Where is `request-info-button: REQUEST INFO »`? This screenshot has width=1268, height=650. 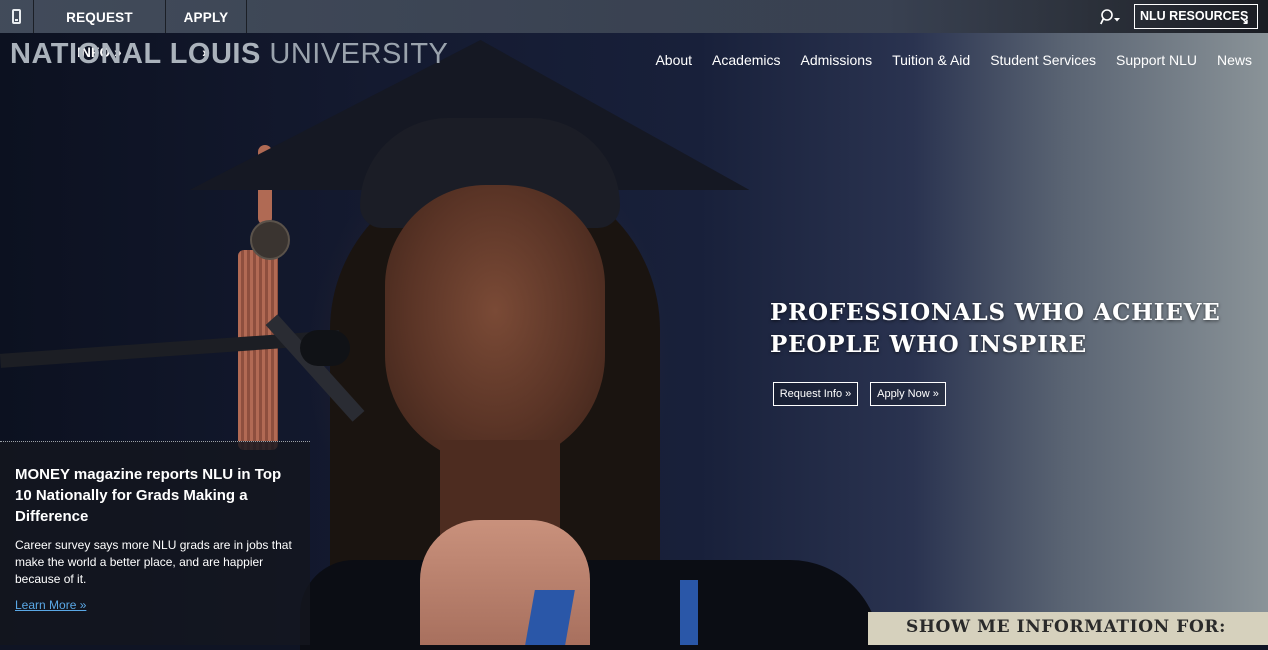 request-info-button: REQUEST INFO » is located at coordinates (100, 30).